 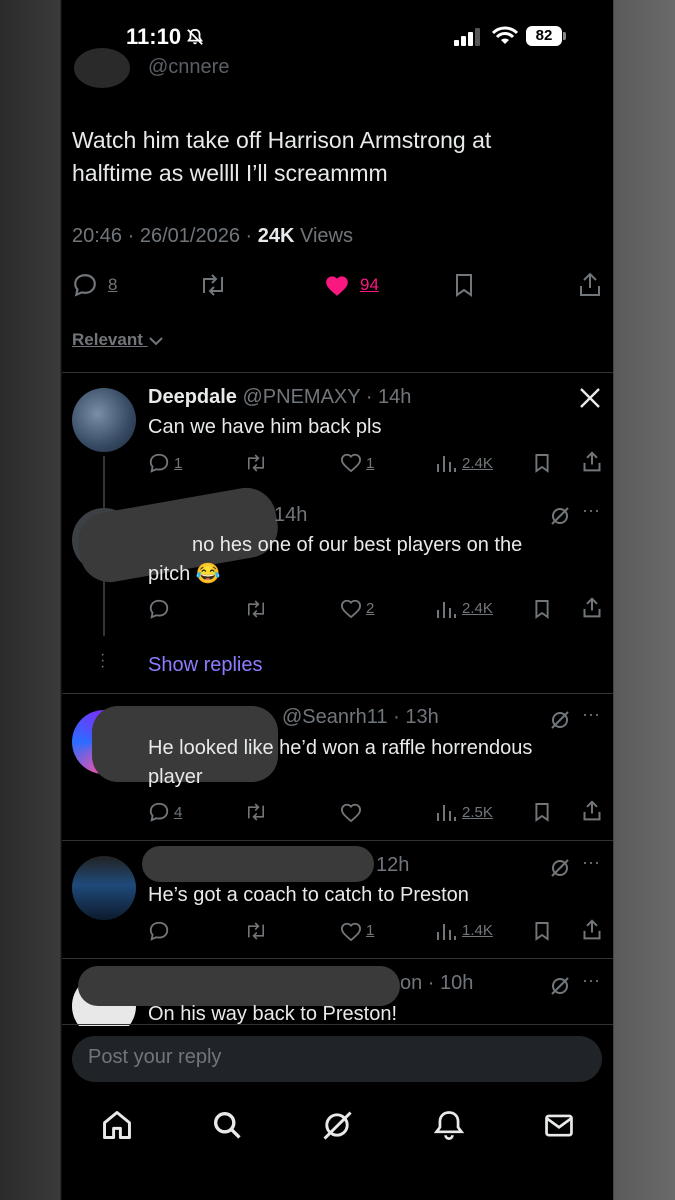 I want to click on battery-tip, so click(x=564, y=36).